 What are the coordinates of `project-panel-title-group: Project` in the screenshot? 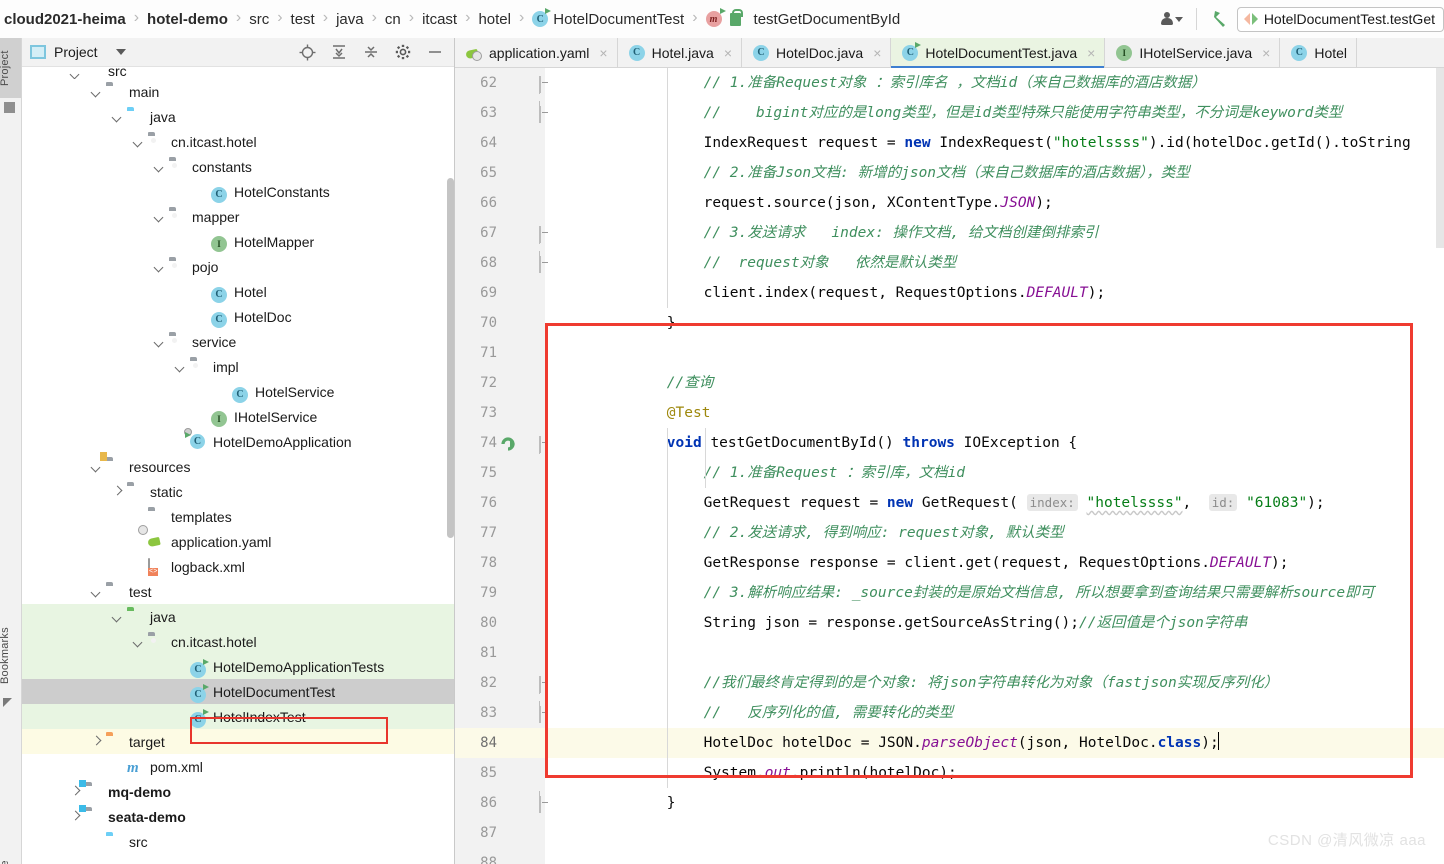 It's located at (78, 52).